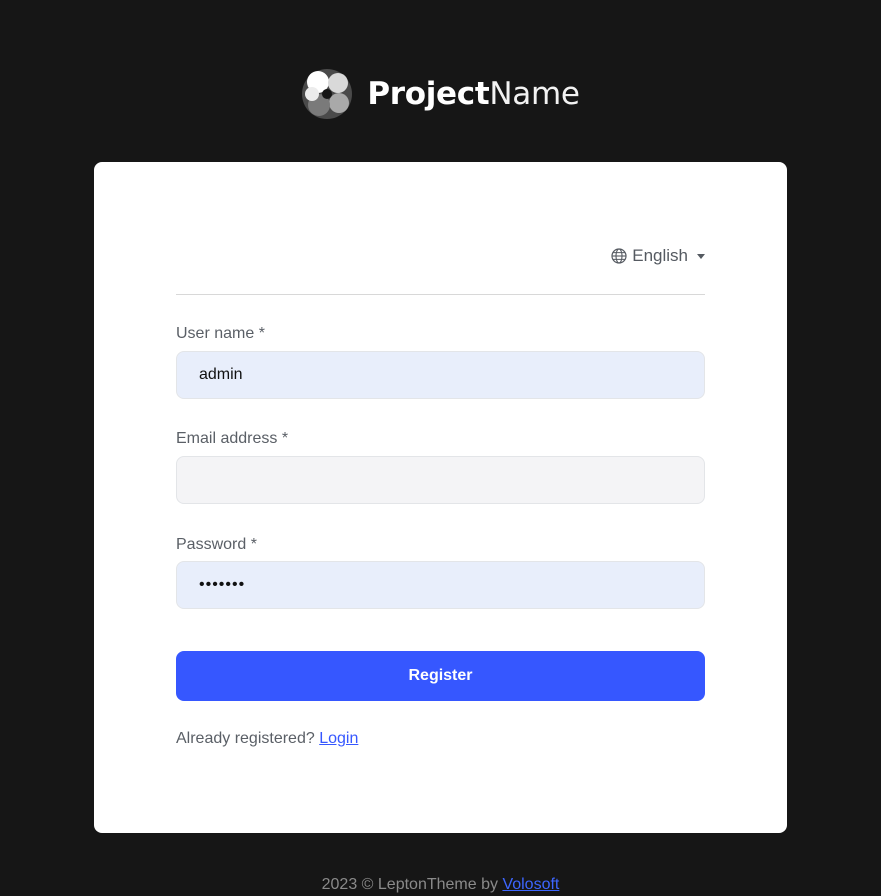 This screenshot has width=881, height=896. I want to click on footer-text: 2023 © LeptonTheme by, so click(409, 884).